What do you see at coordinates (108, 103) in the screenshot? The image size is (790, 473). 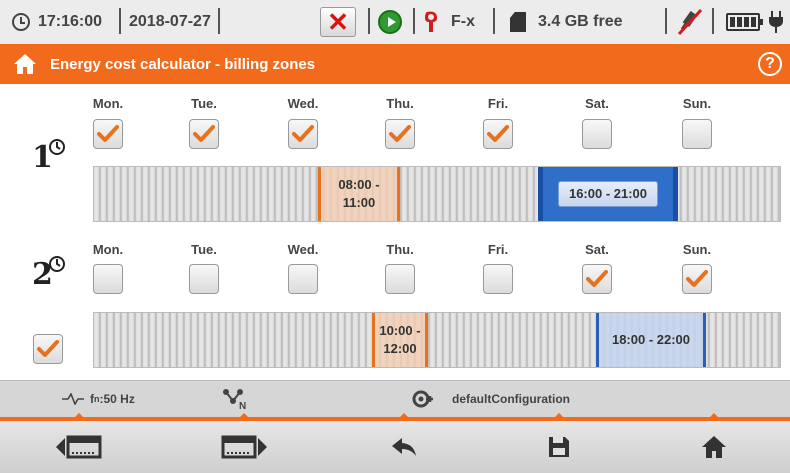 I see `zone-1-day-label: Mon.` at bounding box center [108, 103].